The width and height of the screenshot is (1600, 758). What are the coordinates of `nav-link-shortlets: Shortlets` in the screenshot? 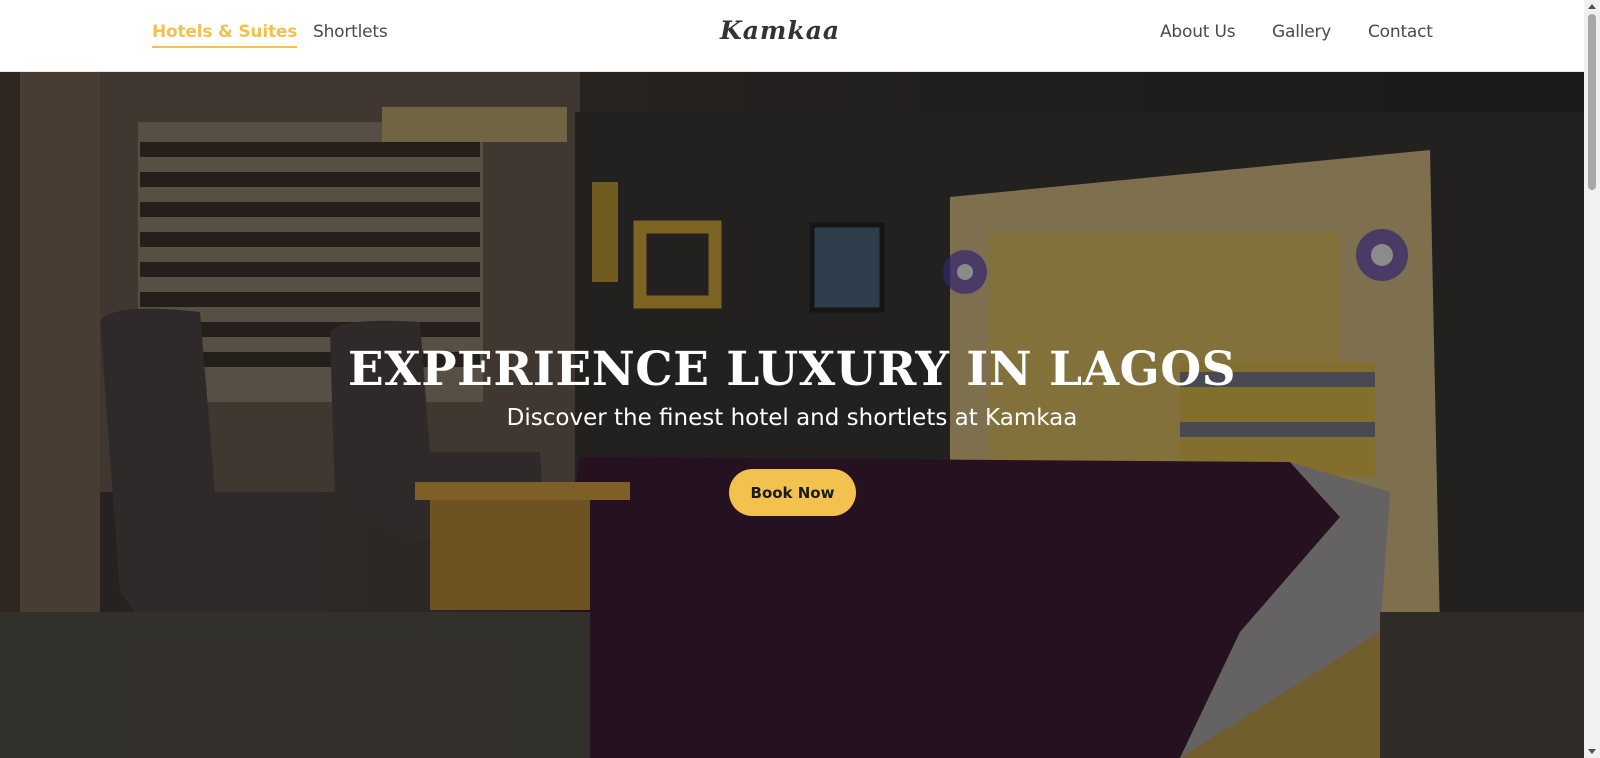 It's located at (350, 32).